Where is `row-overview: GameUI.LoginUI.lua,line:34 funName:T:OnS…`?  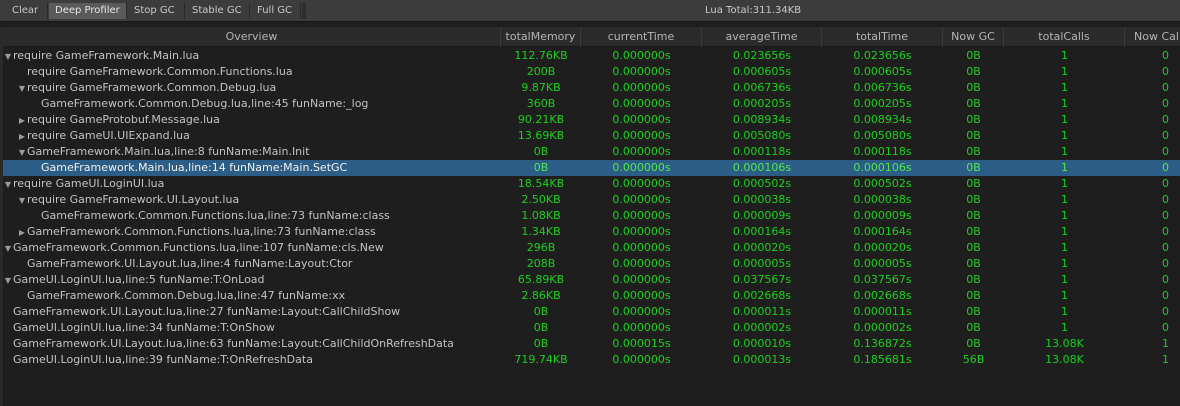
row-overview: GameUI.LoginUI.lua,line:34 funName:T:OnS… is located at coordinates (139, 328).